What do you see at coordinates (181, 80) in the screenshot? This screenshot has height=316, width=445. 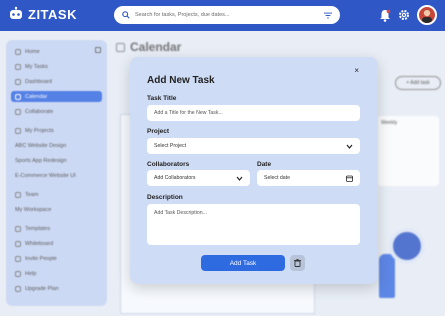 I see `modal-title: Add New Task` at bounding box center [181, 80].